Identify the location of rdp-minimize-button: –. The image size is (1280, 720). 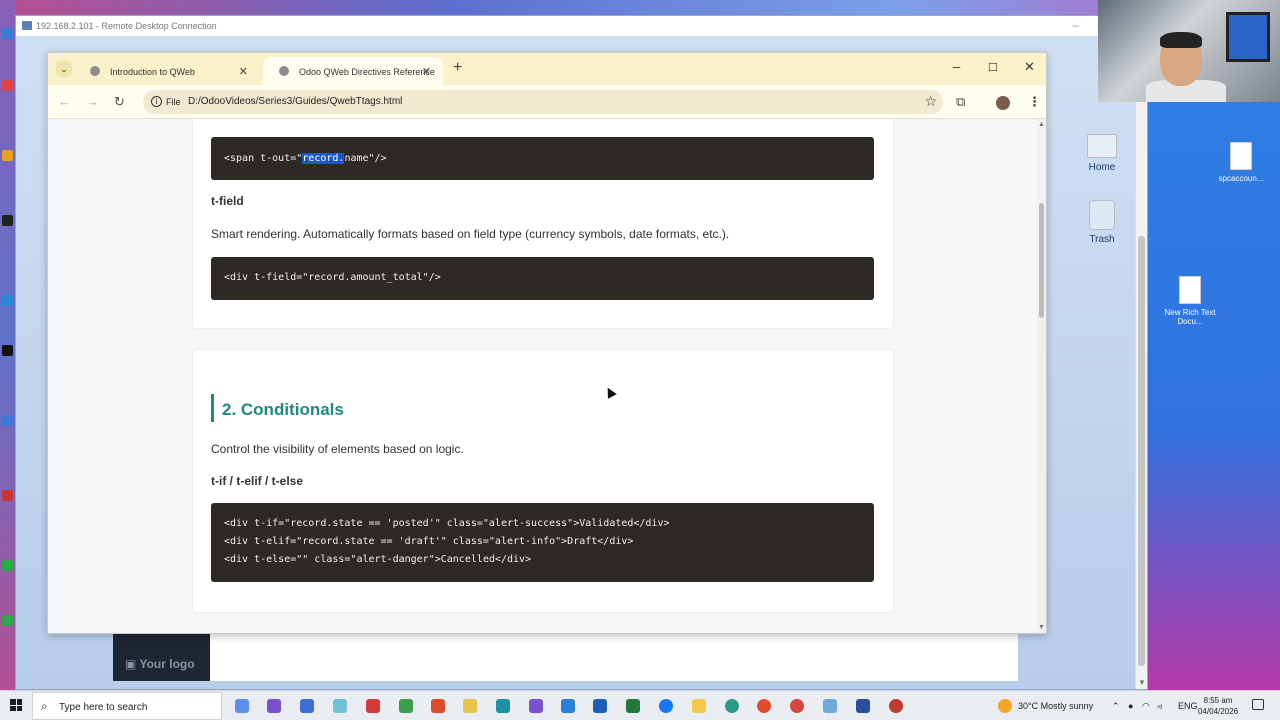
(1075, 25).